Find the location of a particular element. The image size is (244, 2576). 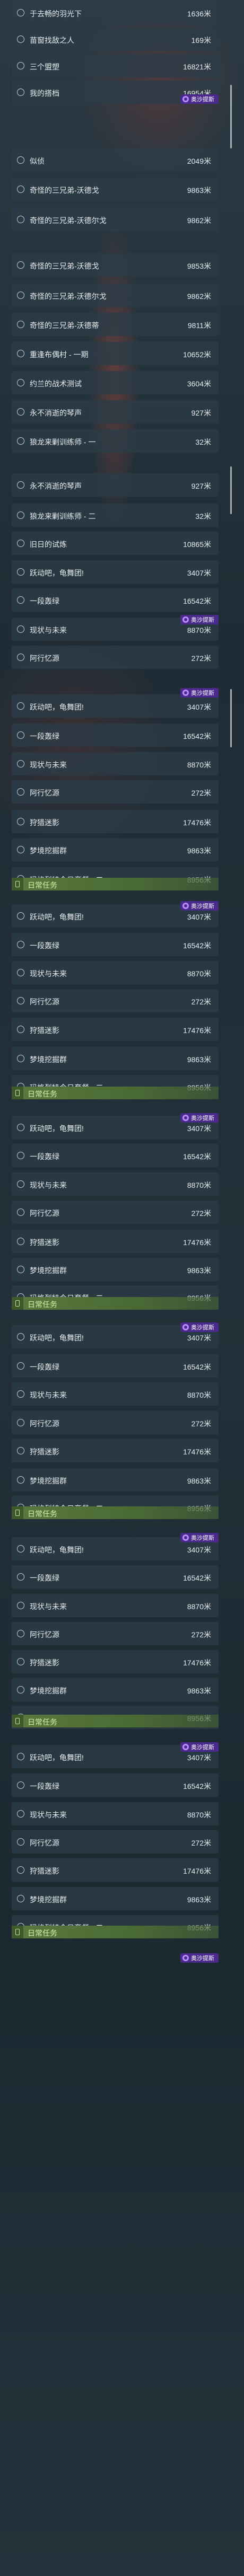

quest-row: 苗窗找敌之人 169米 is located at coordinates (116, 39).